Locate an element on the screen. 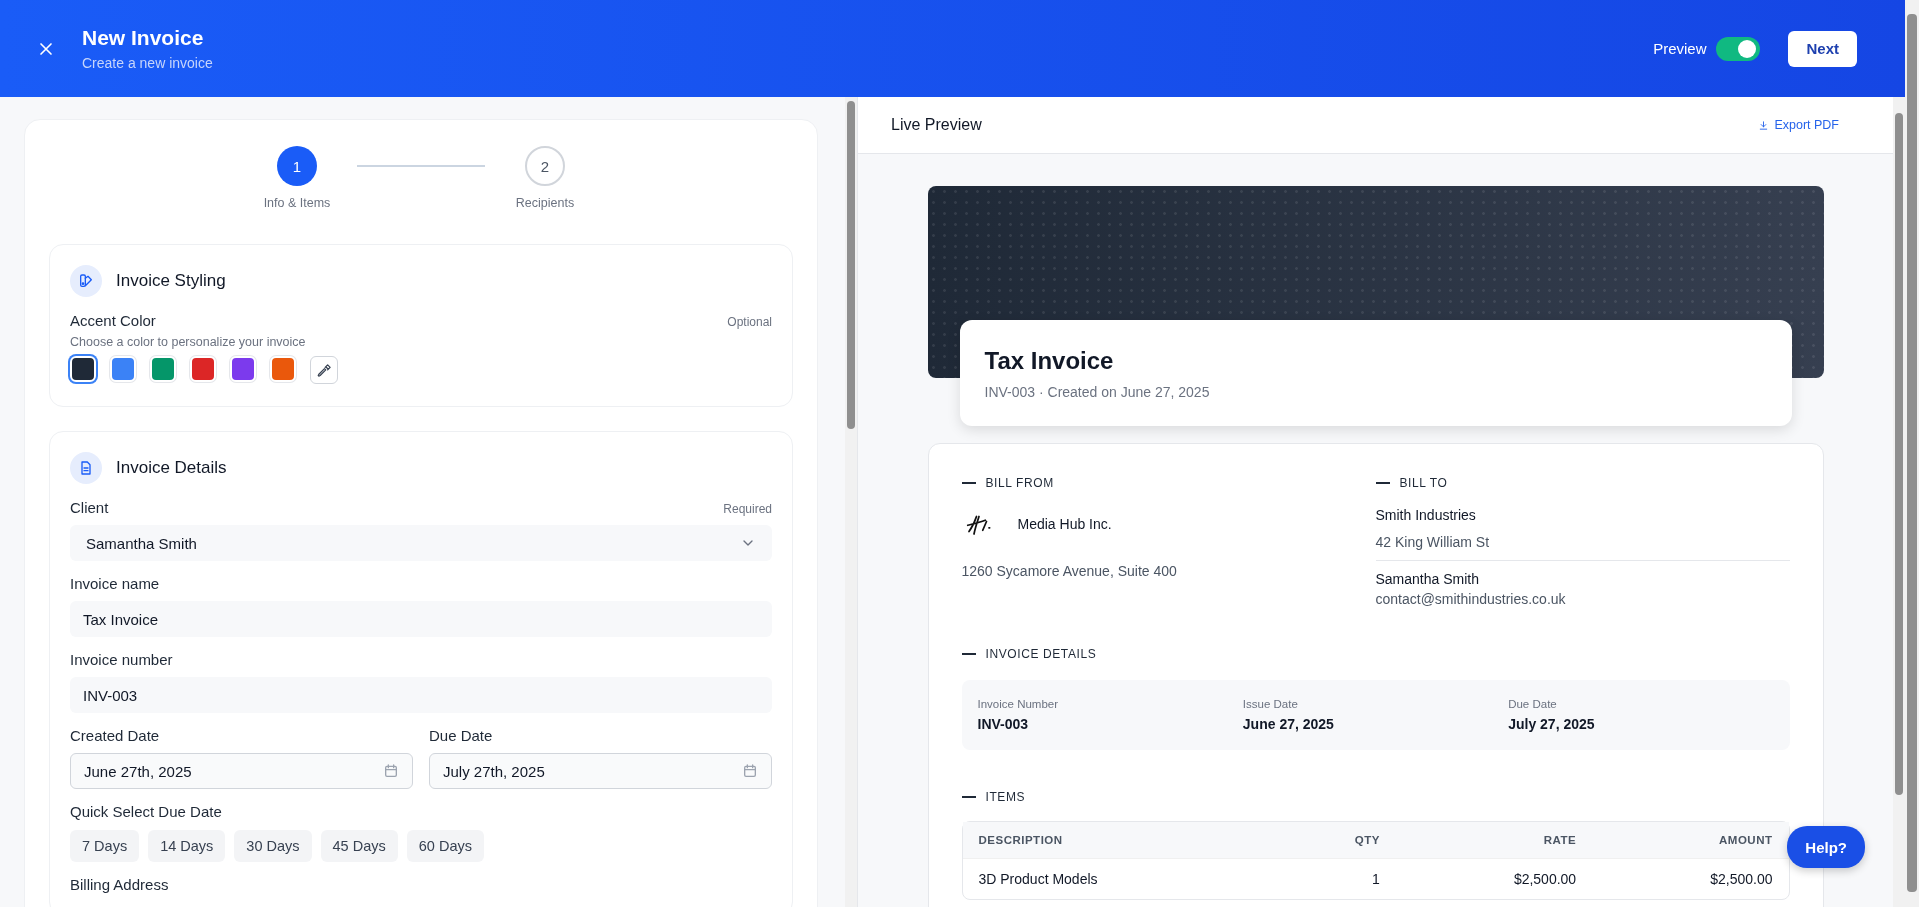 Image resolution: width=1919 pixels, height=907 pixels. field-label: Quick Select Due Date is located at coordinates (146, 811).